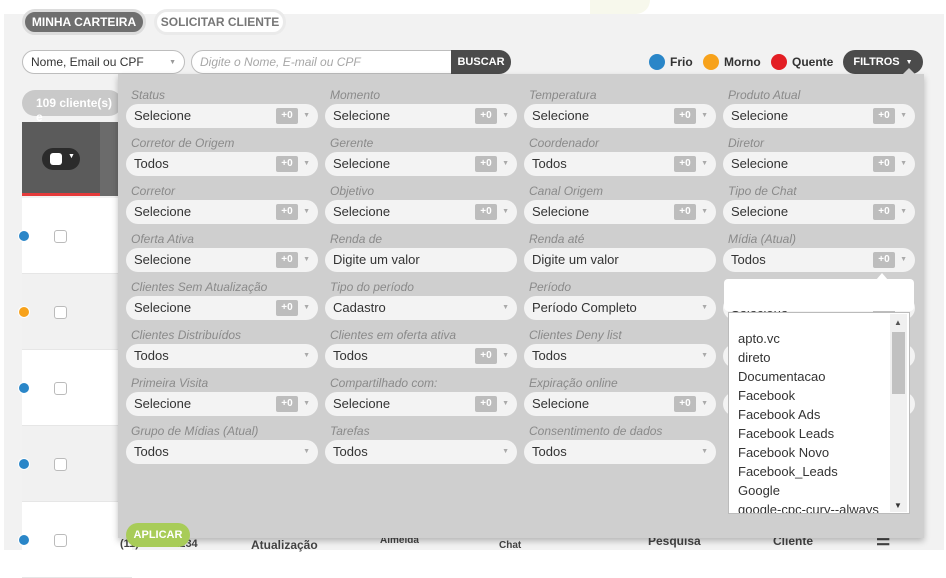 The width and height of the screenshot is (946, 578). What do you see at coordinates (802, 62) in the screenshot?
I see `legend-hot: Quente` at bounding box center [802, 62].